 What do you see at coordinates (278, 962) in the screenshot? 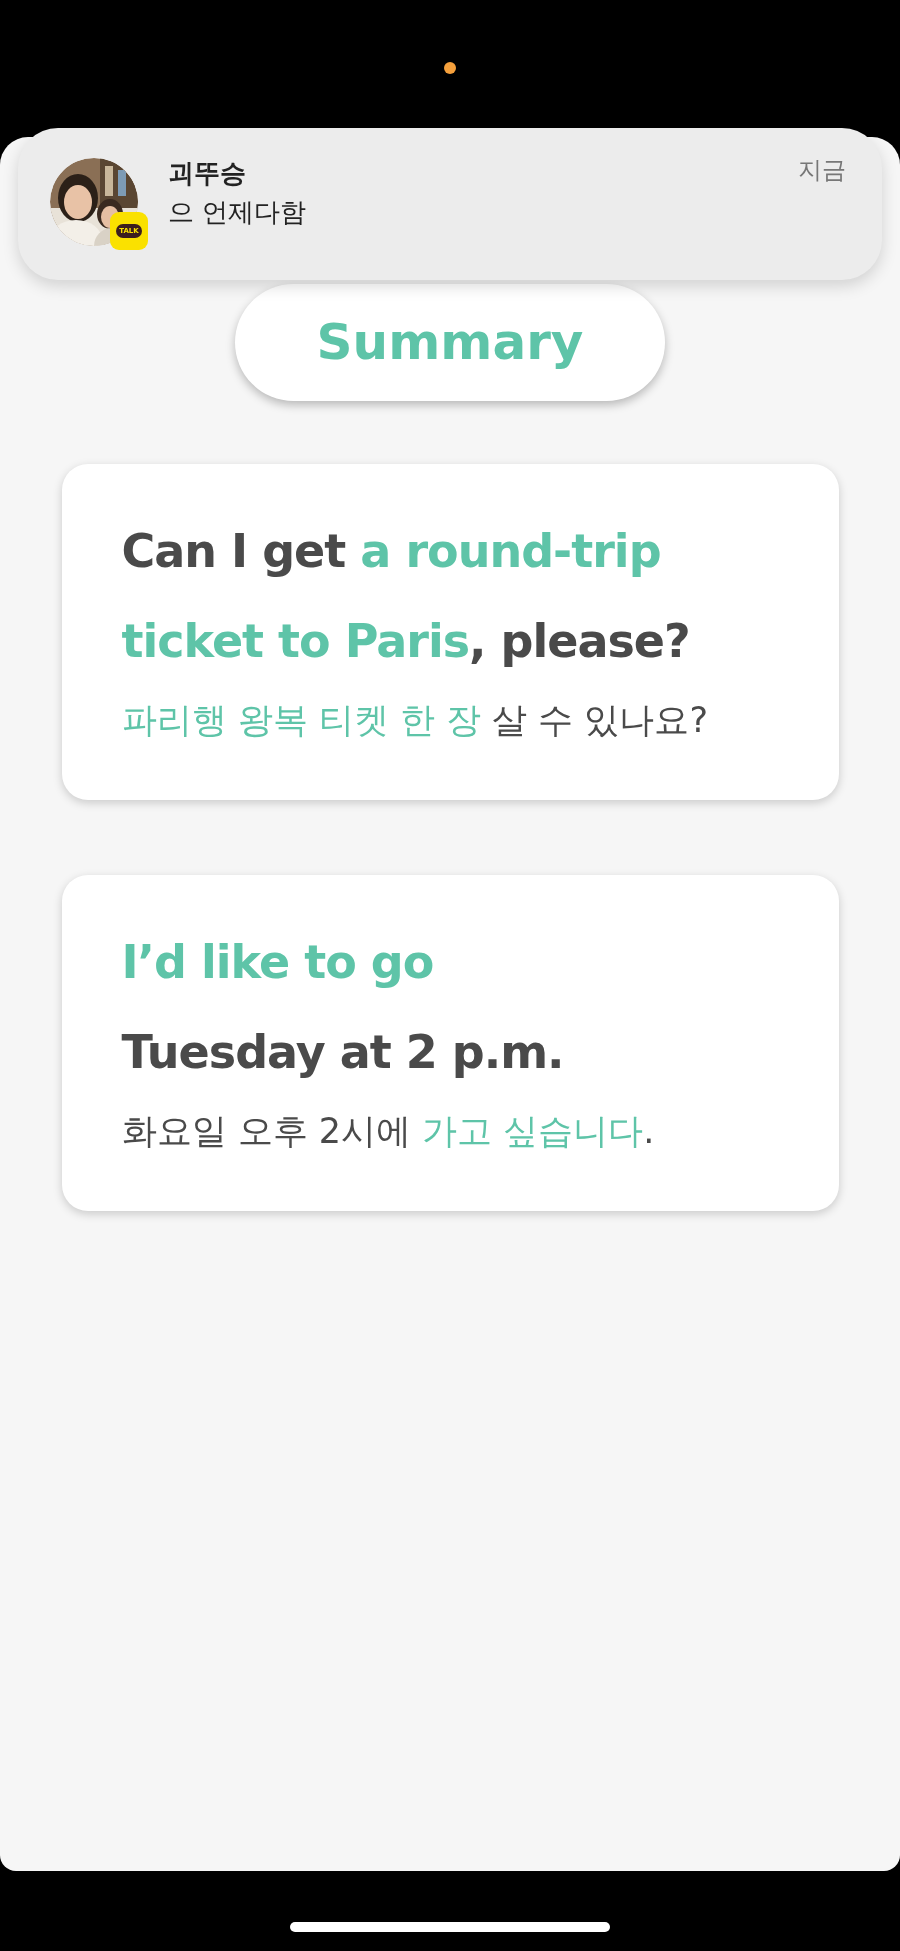
I see `english-sentence: I’d like to go` at bounding box center [278, 962].